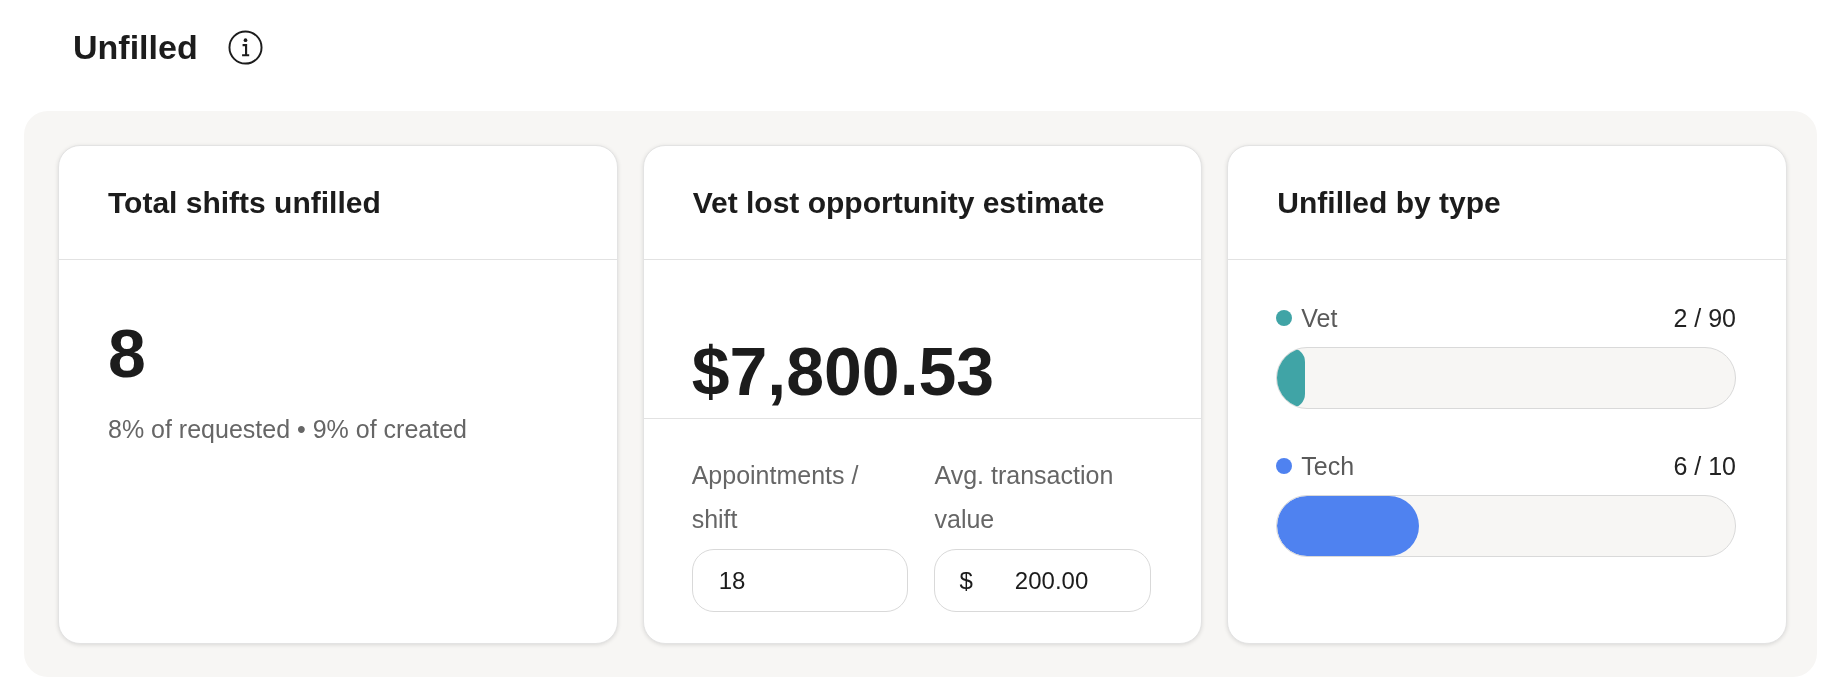 The width and height of the screenshot is (1846, 698). Describe the element at coordinates (1389, 202) in the screenshot. I see `card-title: Unfilled by type` at that location.